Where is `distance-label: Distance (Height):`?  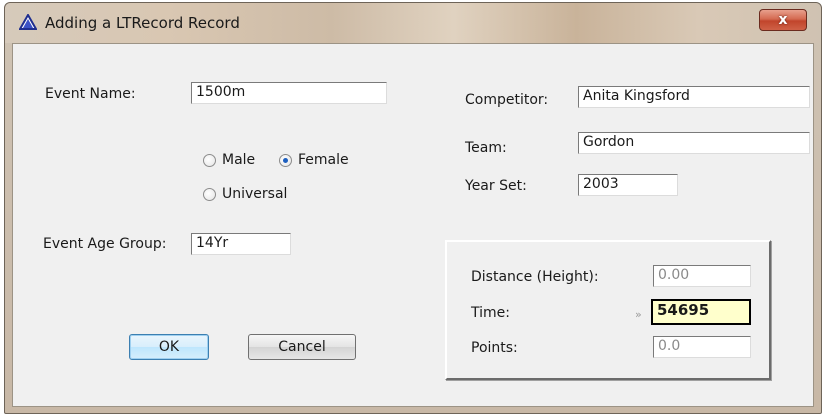
distance-label: Distance (Height): is located at coordinates (535, 277).